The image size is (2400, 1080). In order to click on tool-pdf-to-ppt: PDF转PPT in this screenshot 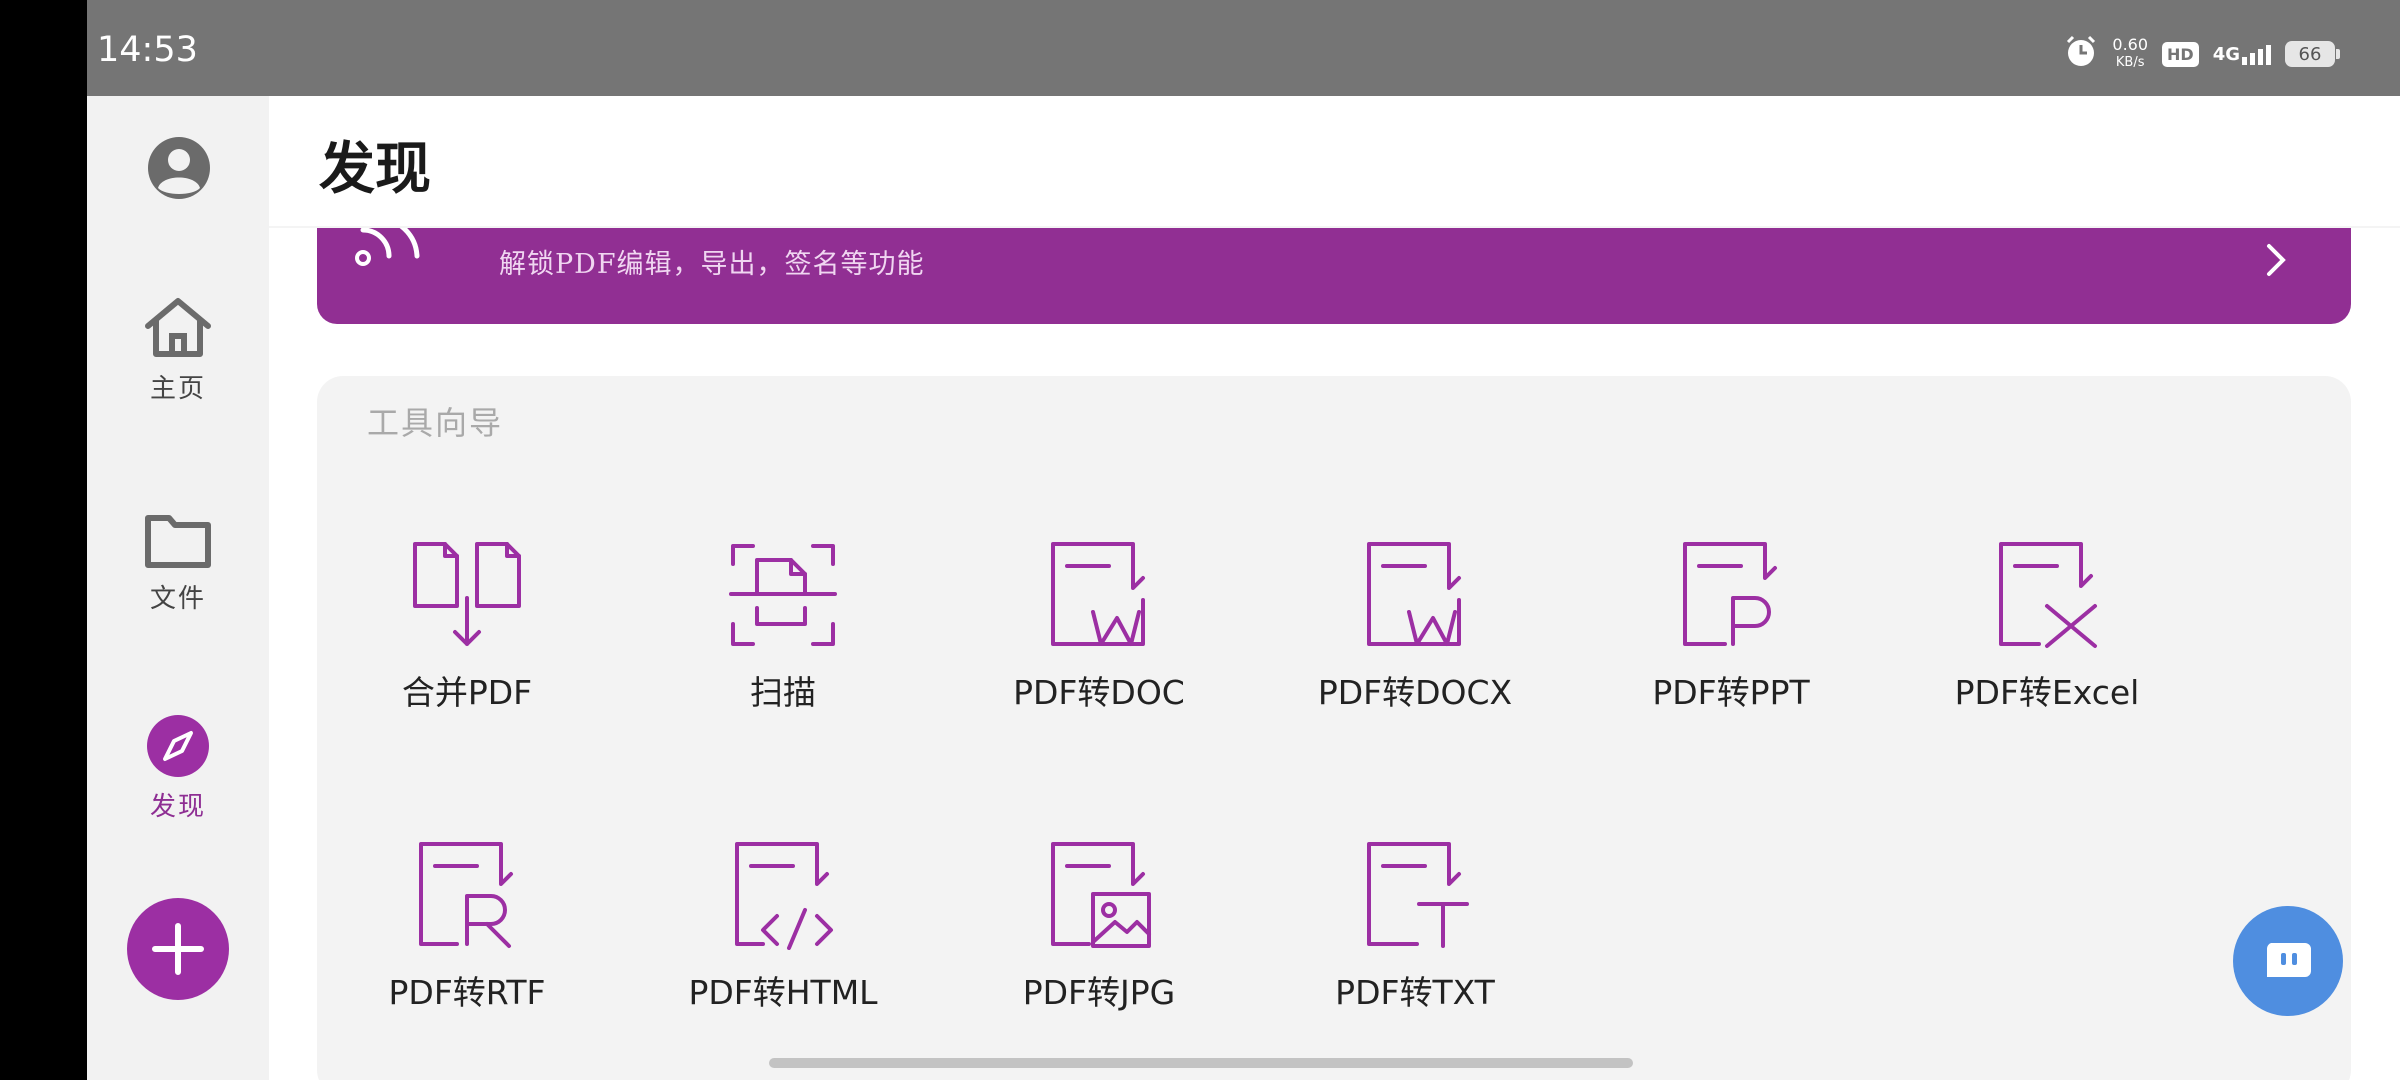, I will do `click(1731, 626)`.